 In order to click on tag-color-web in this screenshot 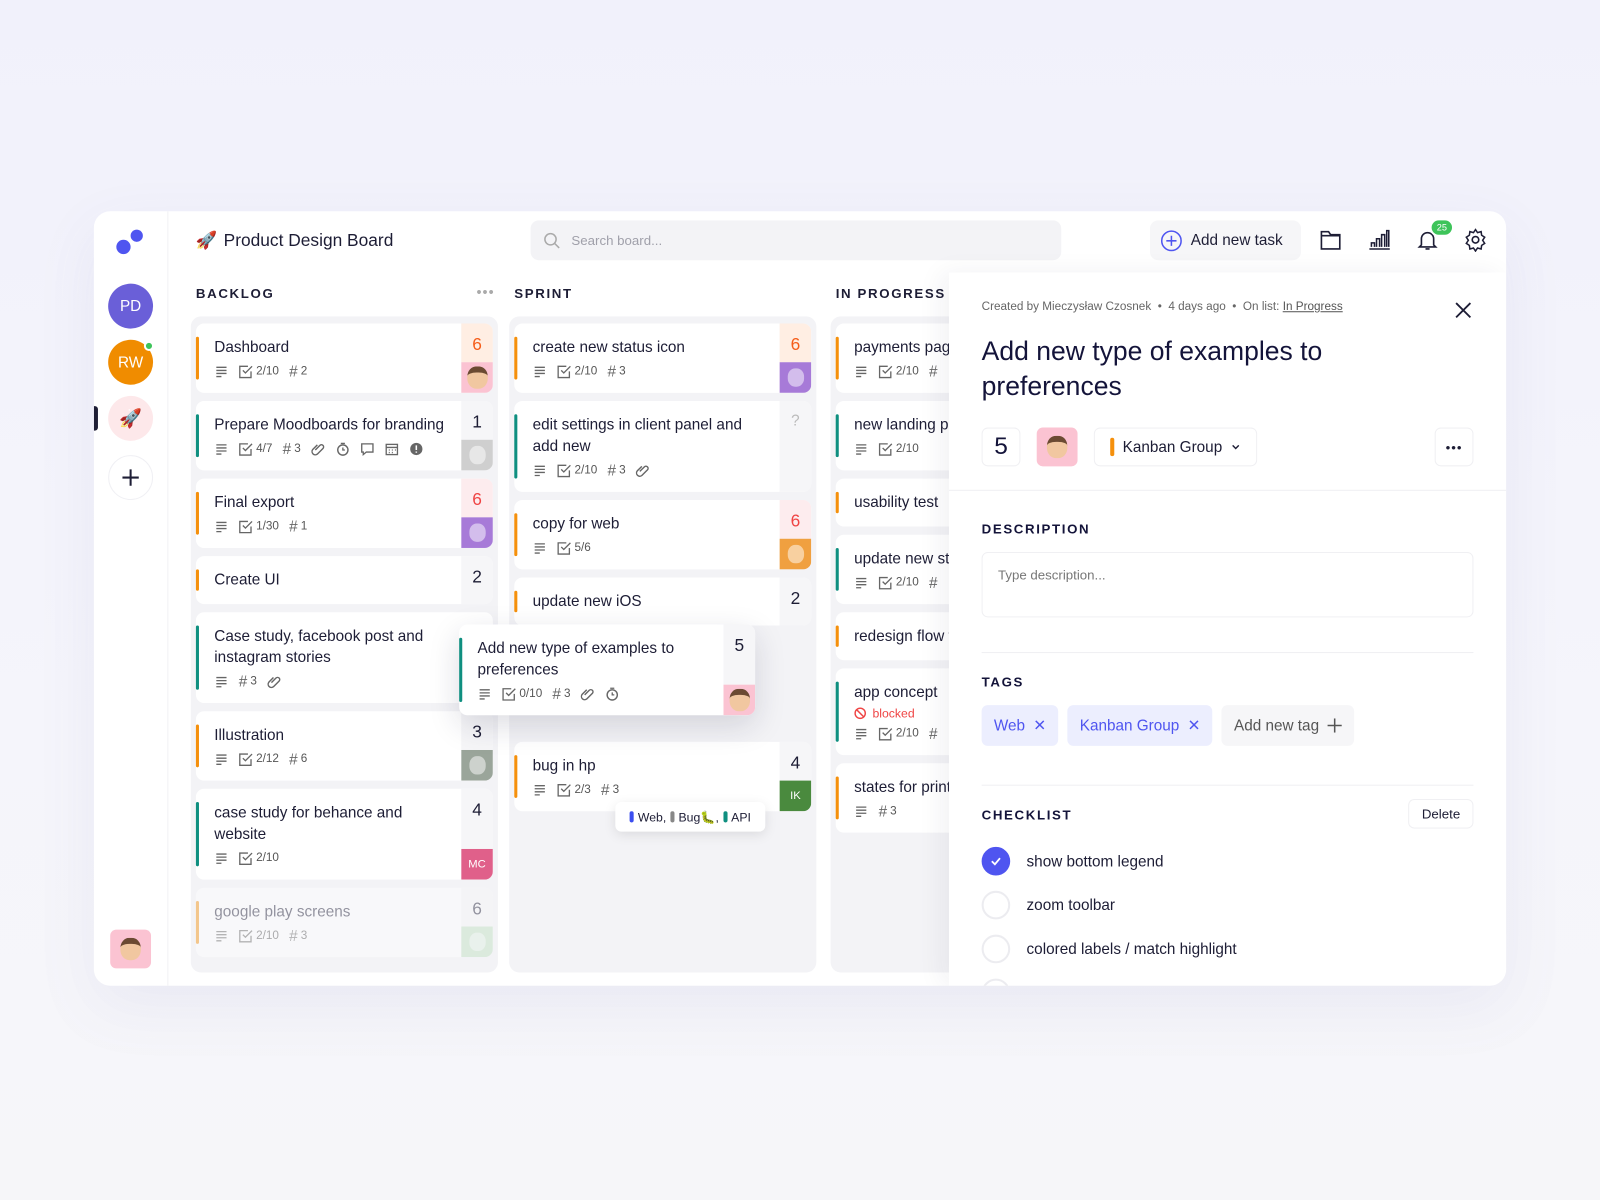, I will do `click(631, 817)`.